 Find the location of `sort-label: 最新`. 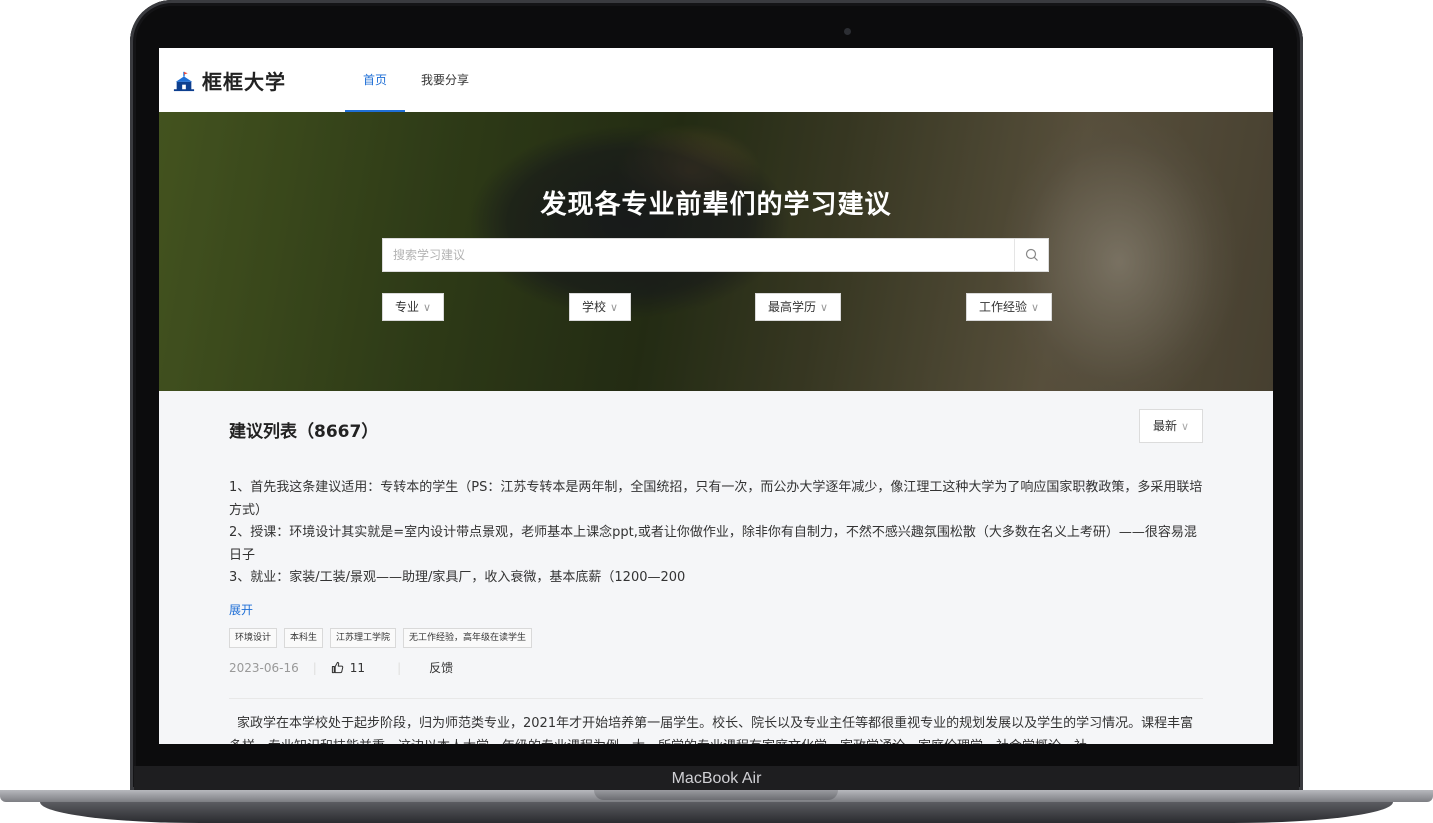

sort-label: 最新 is located at coordinates (1164, 426).